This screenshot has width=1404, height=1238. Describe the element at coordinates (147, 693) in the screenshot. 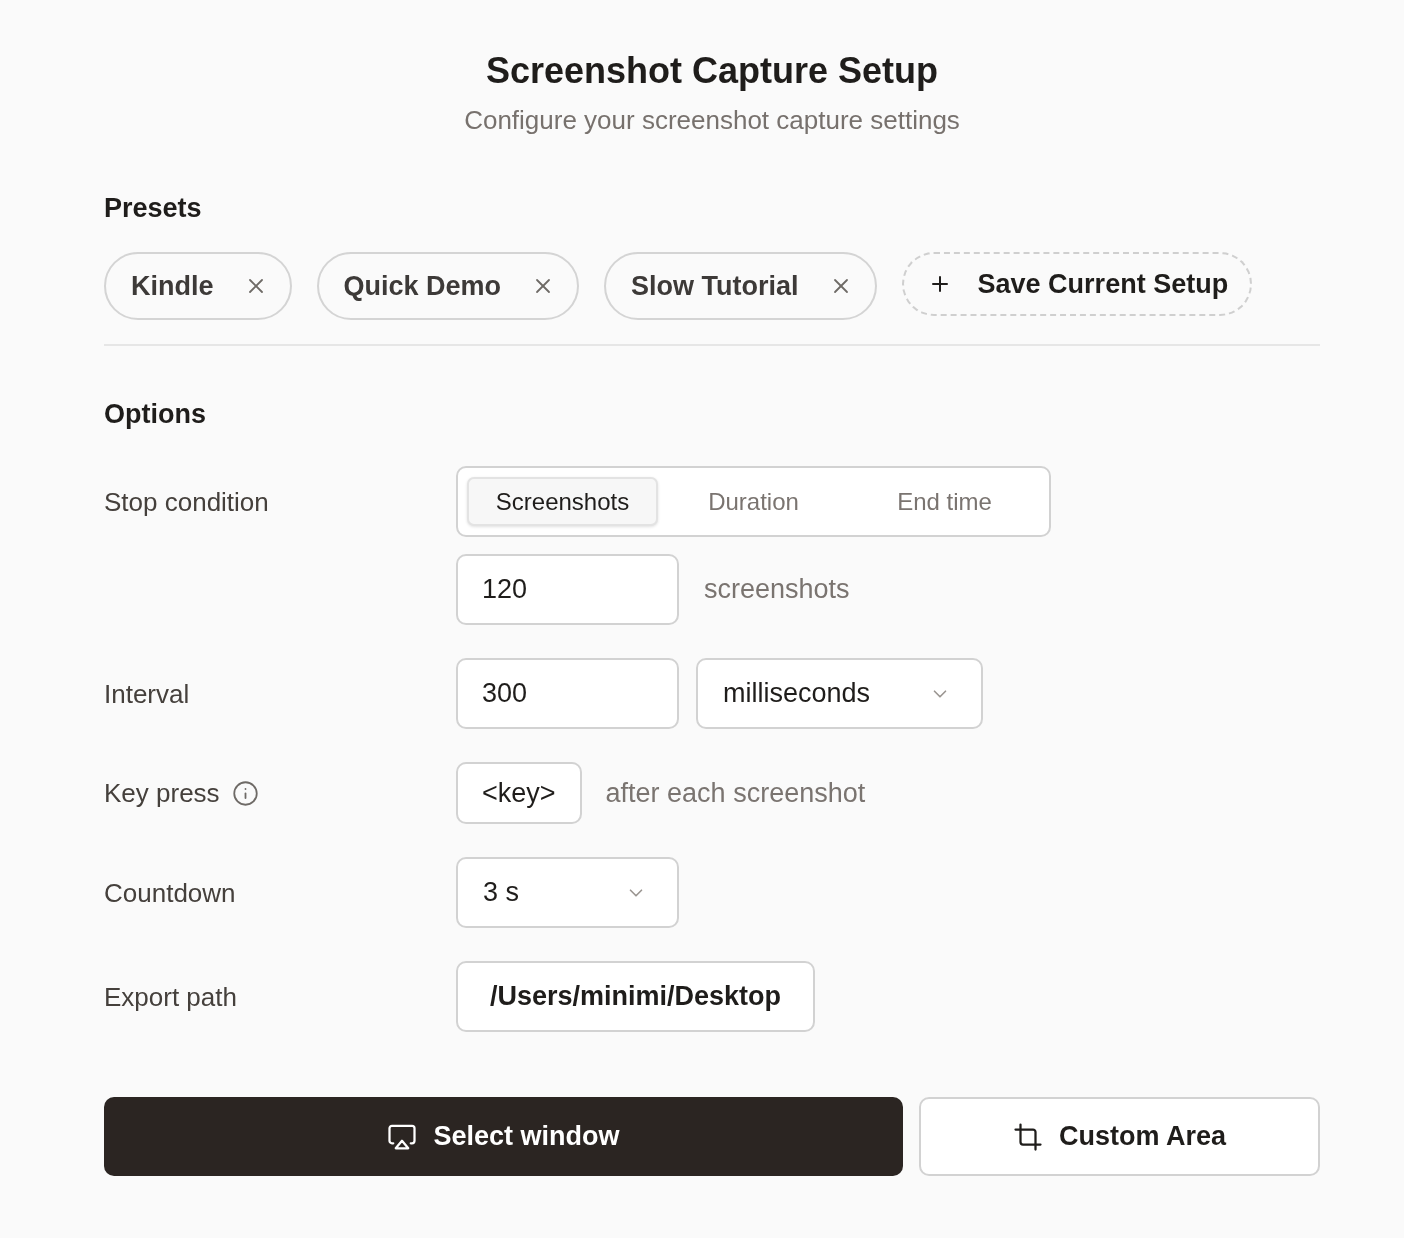

I see `field-label: Interval` at that location.